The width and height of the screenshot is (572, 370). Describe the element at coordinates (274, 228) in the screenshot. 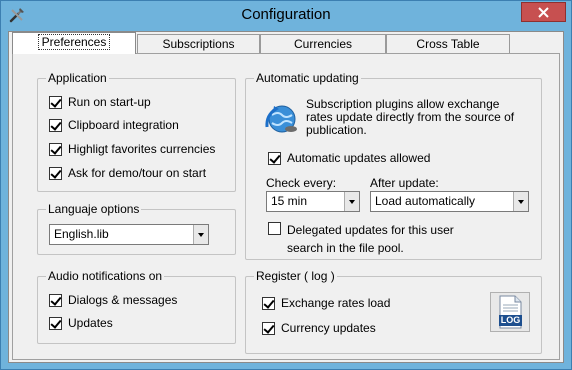

I see `delegated-updates-checkbox` at that location.